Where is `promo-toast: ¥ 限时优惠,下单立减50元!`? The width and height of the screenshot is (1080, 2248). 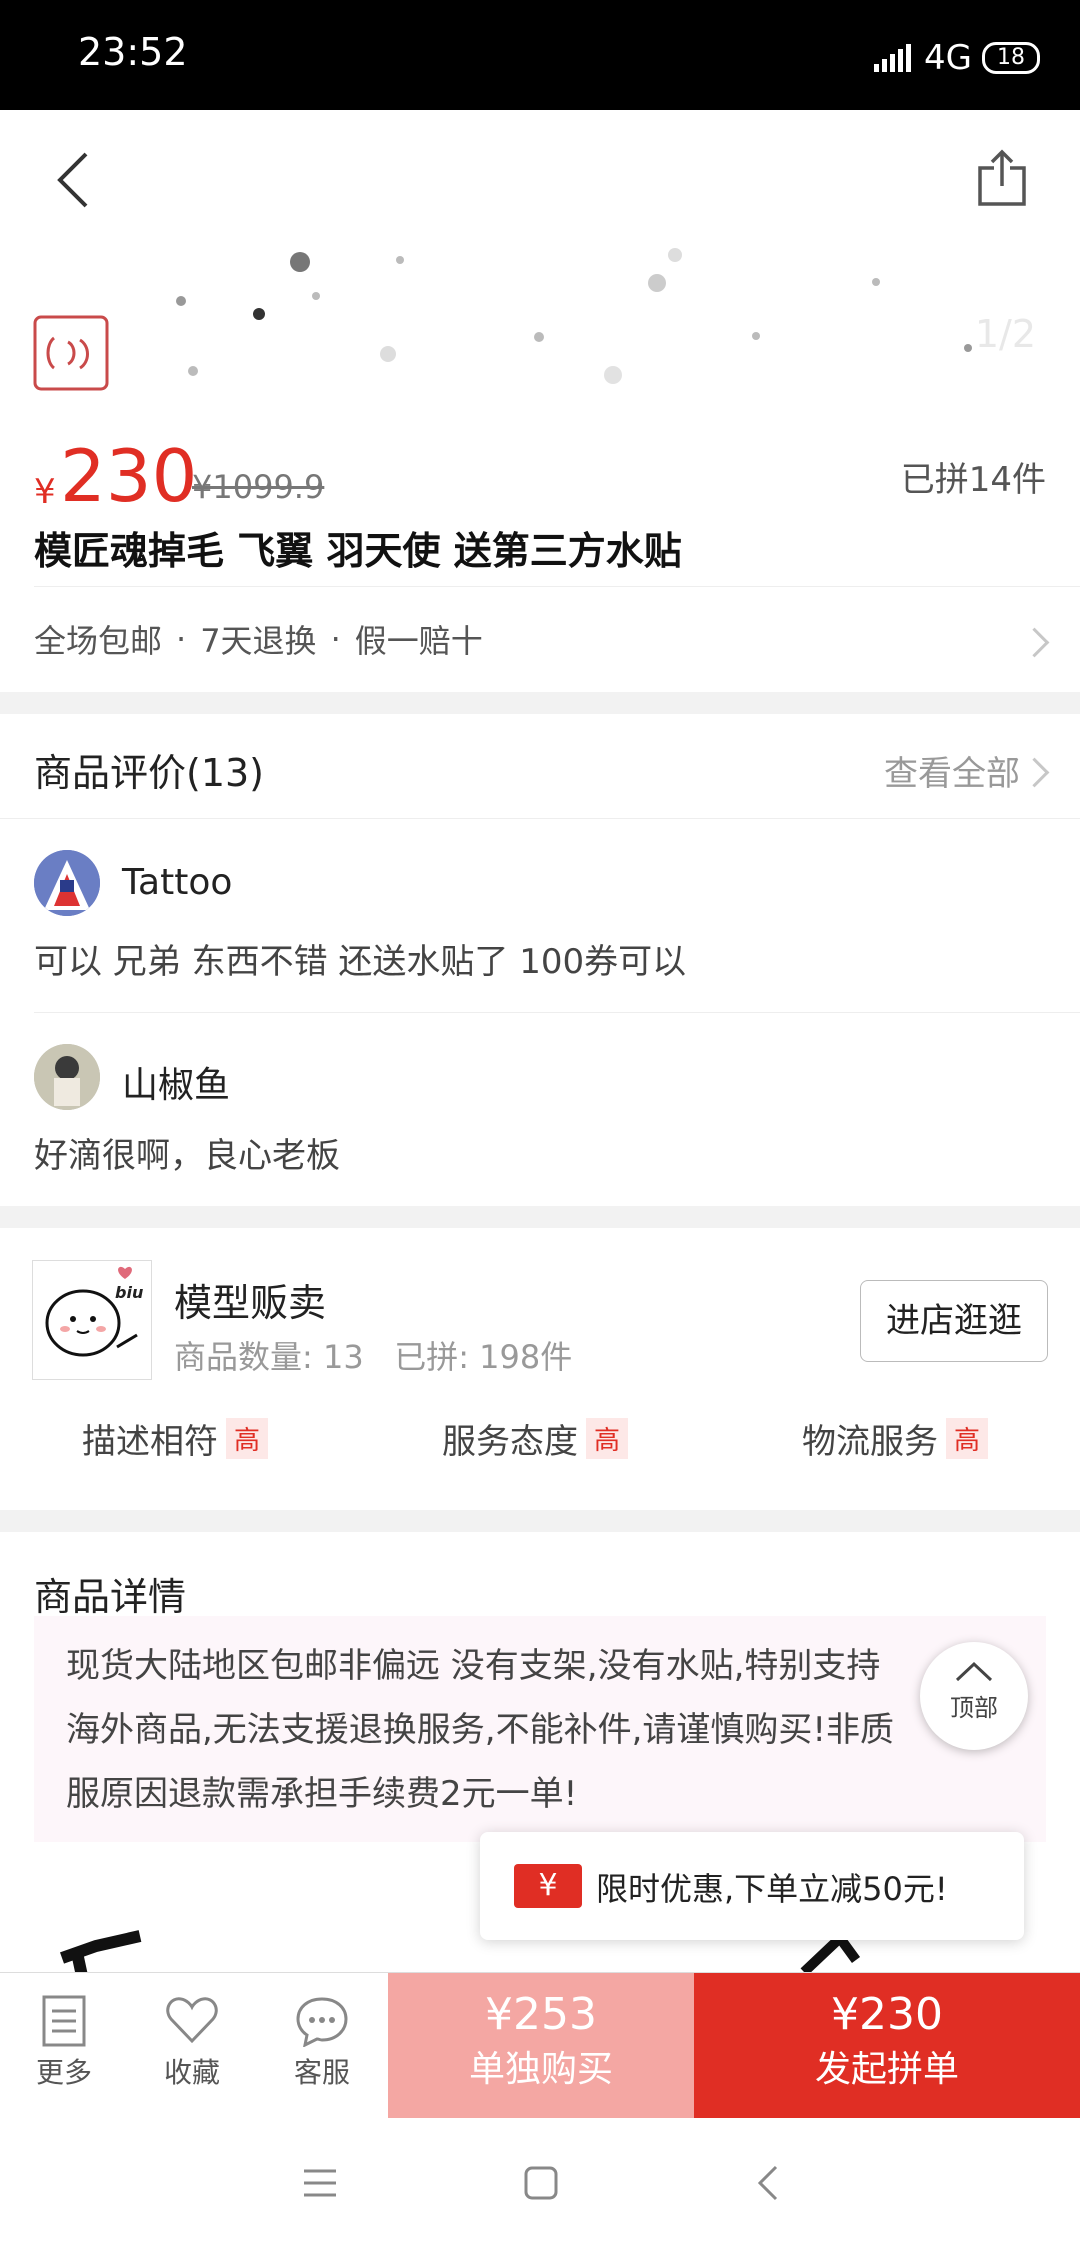
promo-toast: ¥ 限时优惠,下单立减50元! is located at coordinates (752, 1886).